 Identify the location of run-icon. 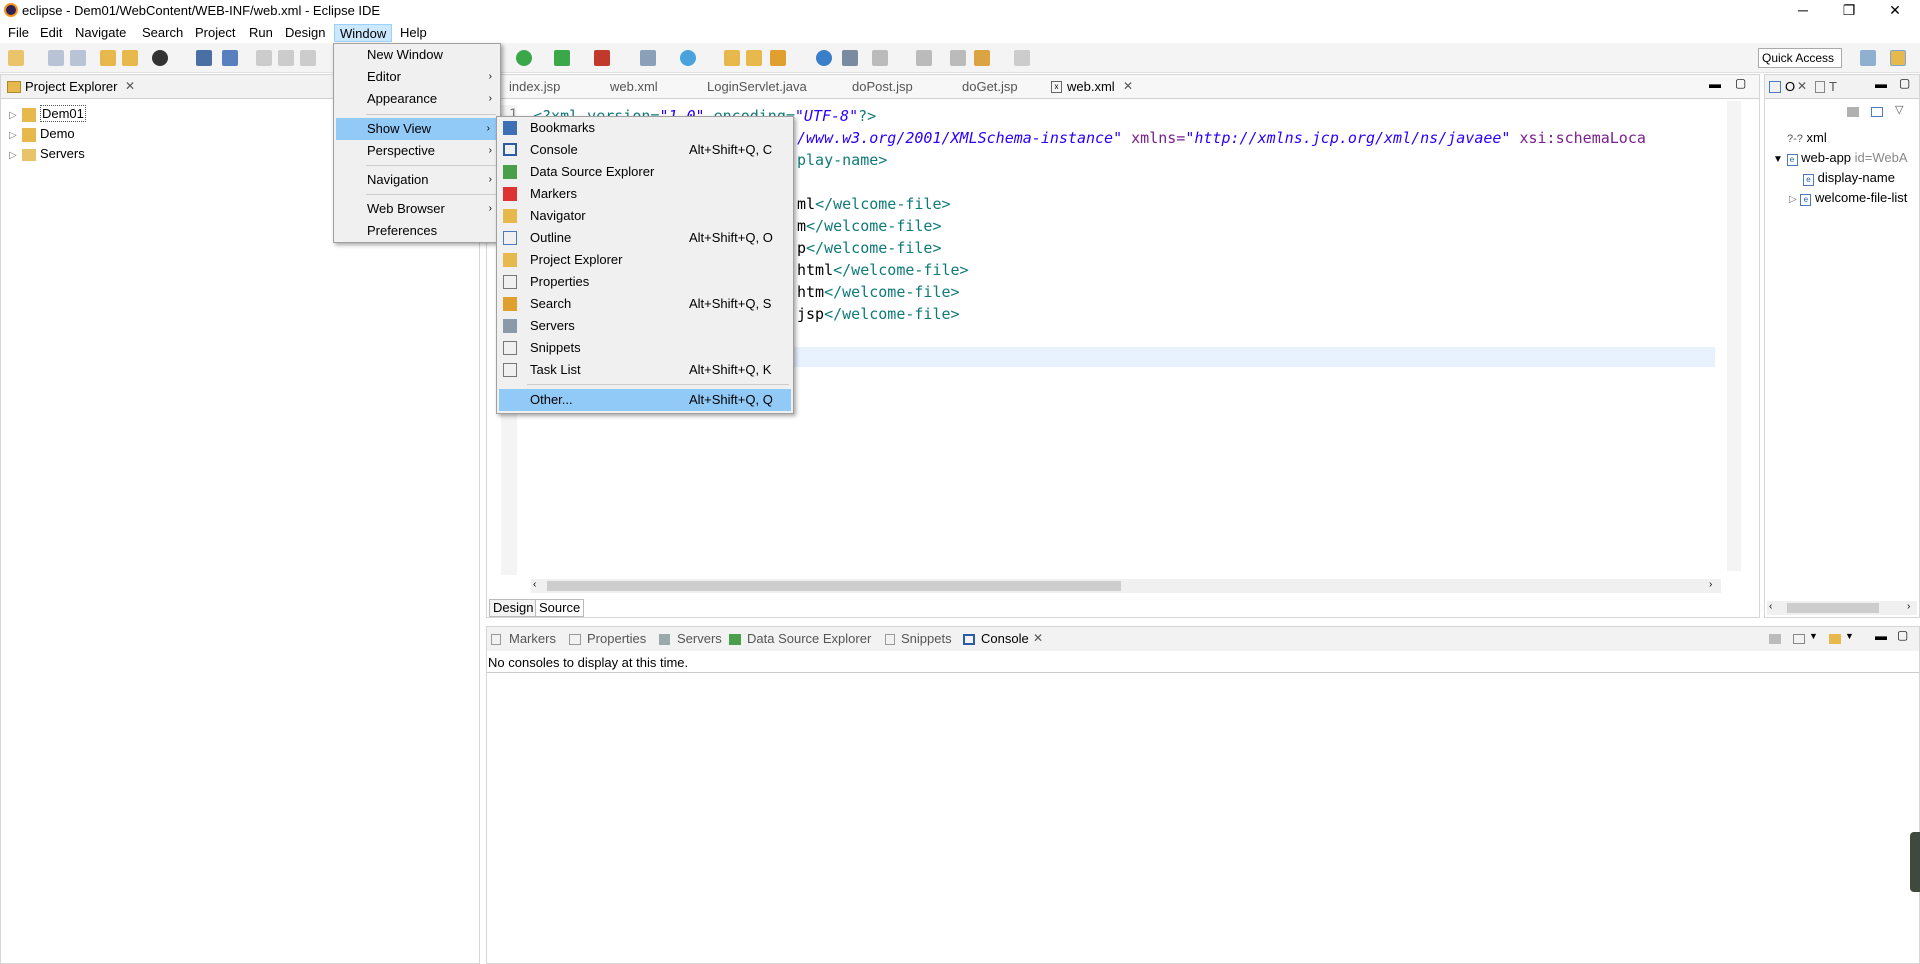
(524, 58).